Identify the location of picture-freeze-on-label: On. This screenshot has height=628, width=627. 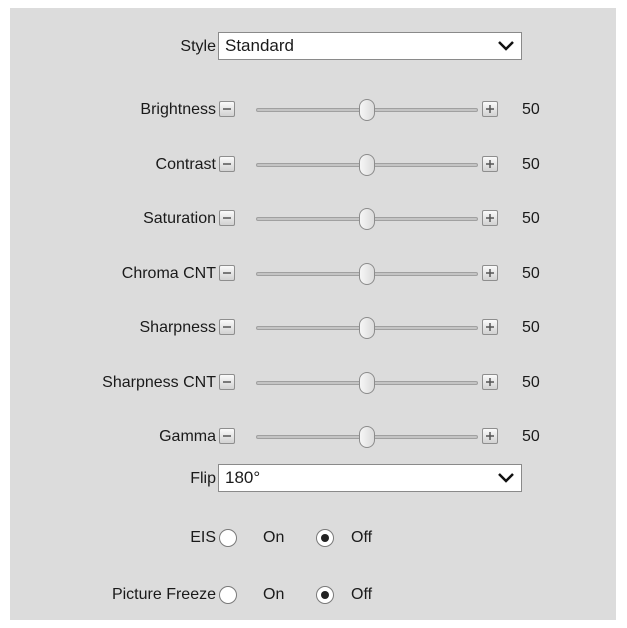
(274, 594).